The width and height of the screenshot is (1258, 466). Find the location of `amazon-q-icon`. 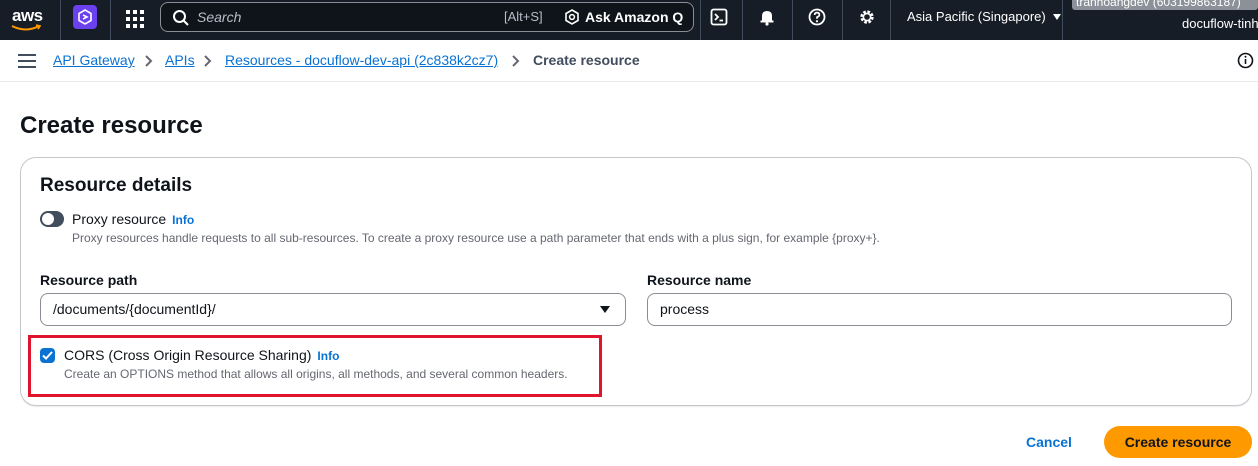

amazon-q-icon is located at coordinates (572, 17).